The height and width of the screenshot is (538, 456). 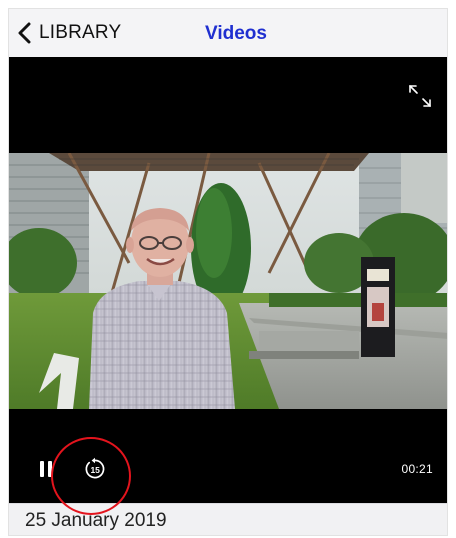 What do you see at coordinates (228, 519) in the screenshot?
I see `video-info-bar: 25 January 2019` at bounding box center [228, 519].